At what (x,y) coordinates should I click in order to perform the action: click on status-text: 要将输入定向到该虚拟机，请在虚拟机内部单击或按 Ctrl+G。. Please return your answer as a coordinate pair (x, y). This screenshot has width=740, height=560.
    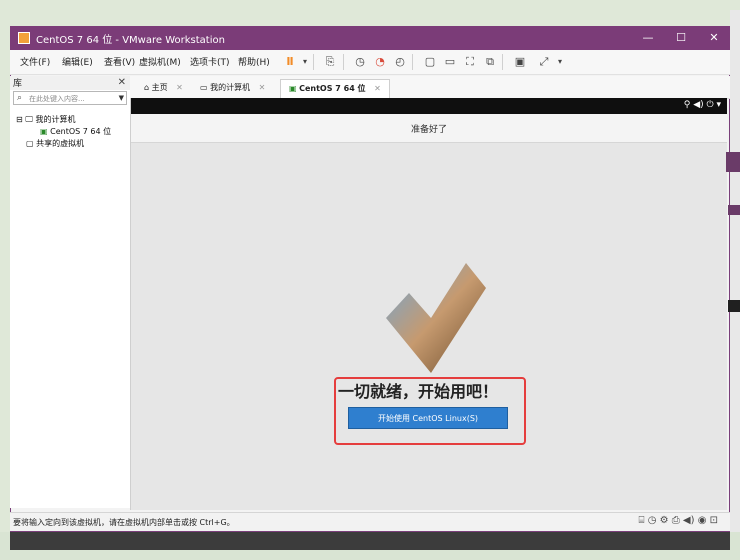
    Looking at the image, I should click on (124, 522).